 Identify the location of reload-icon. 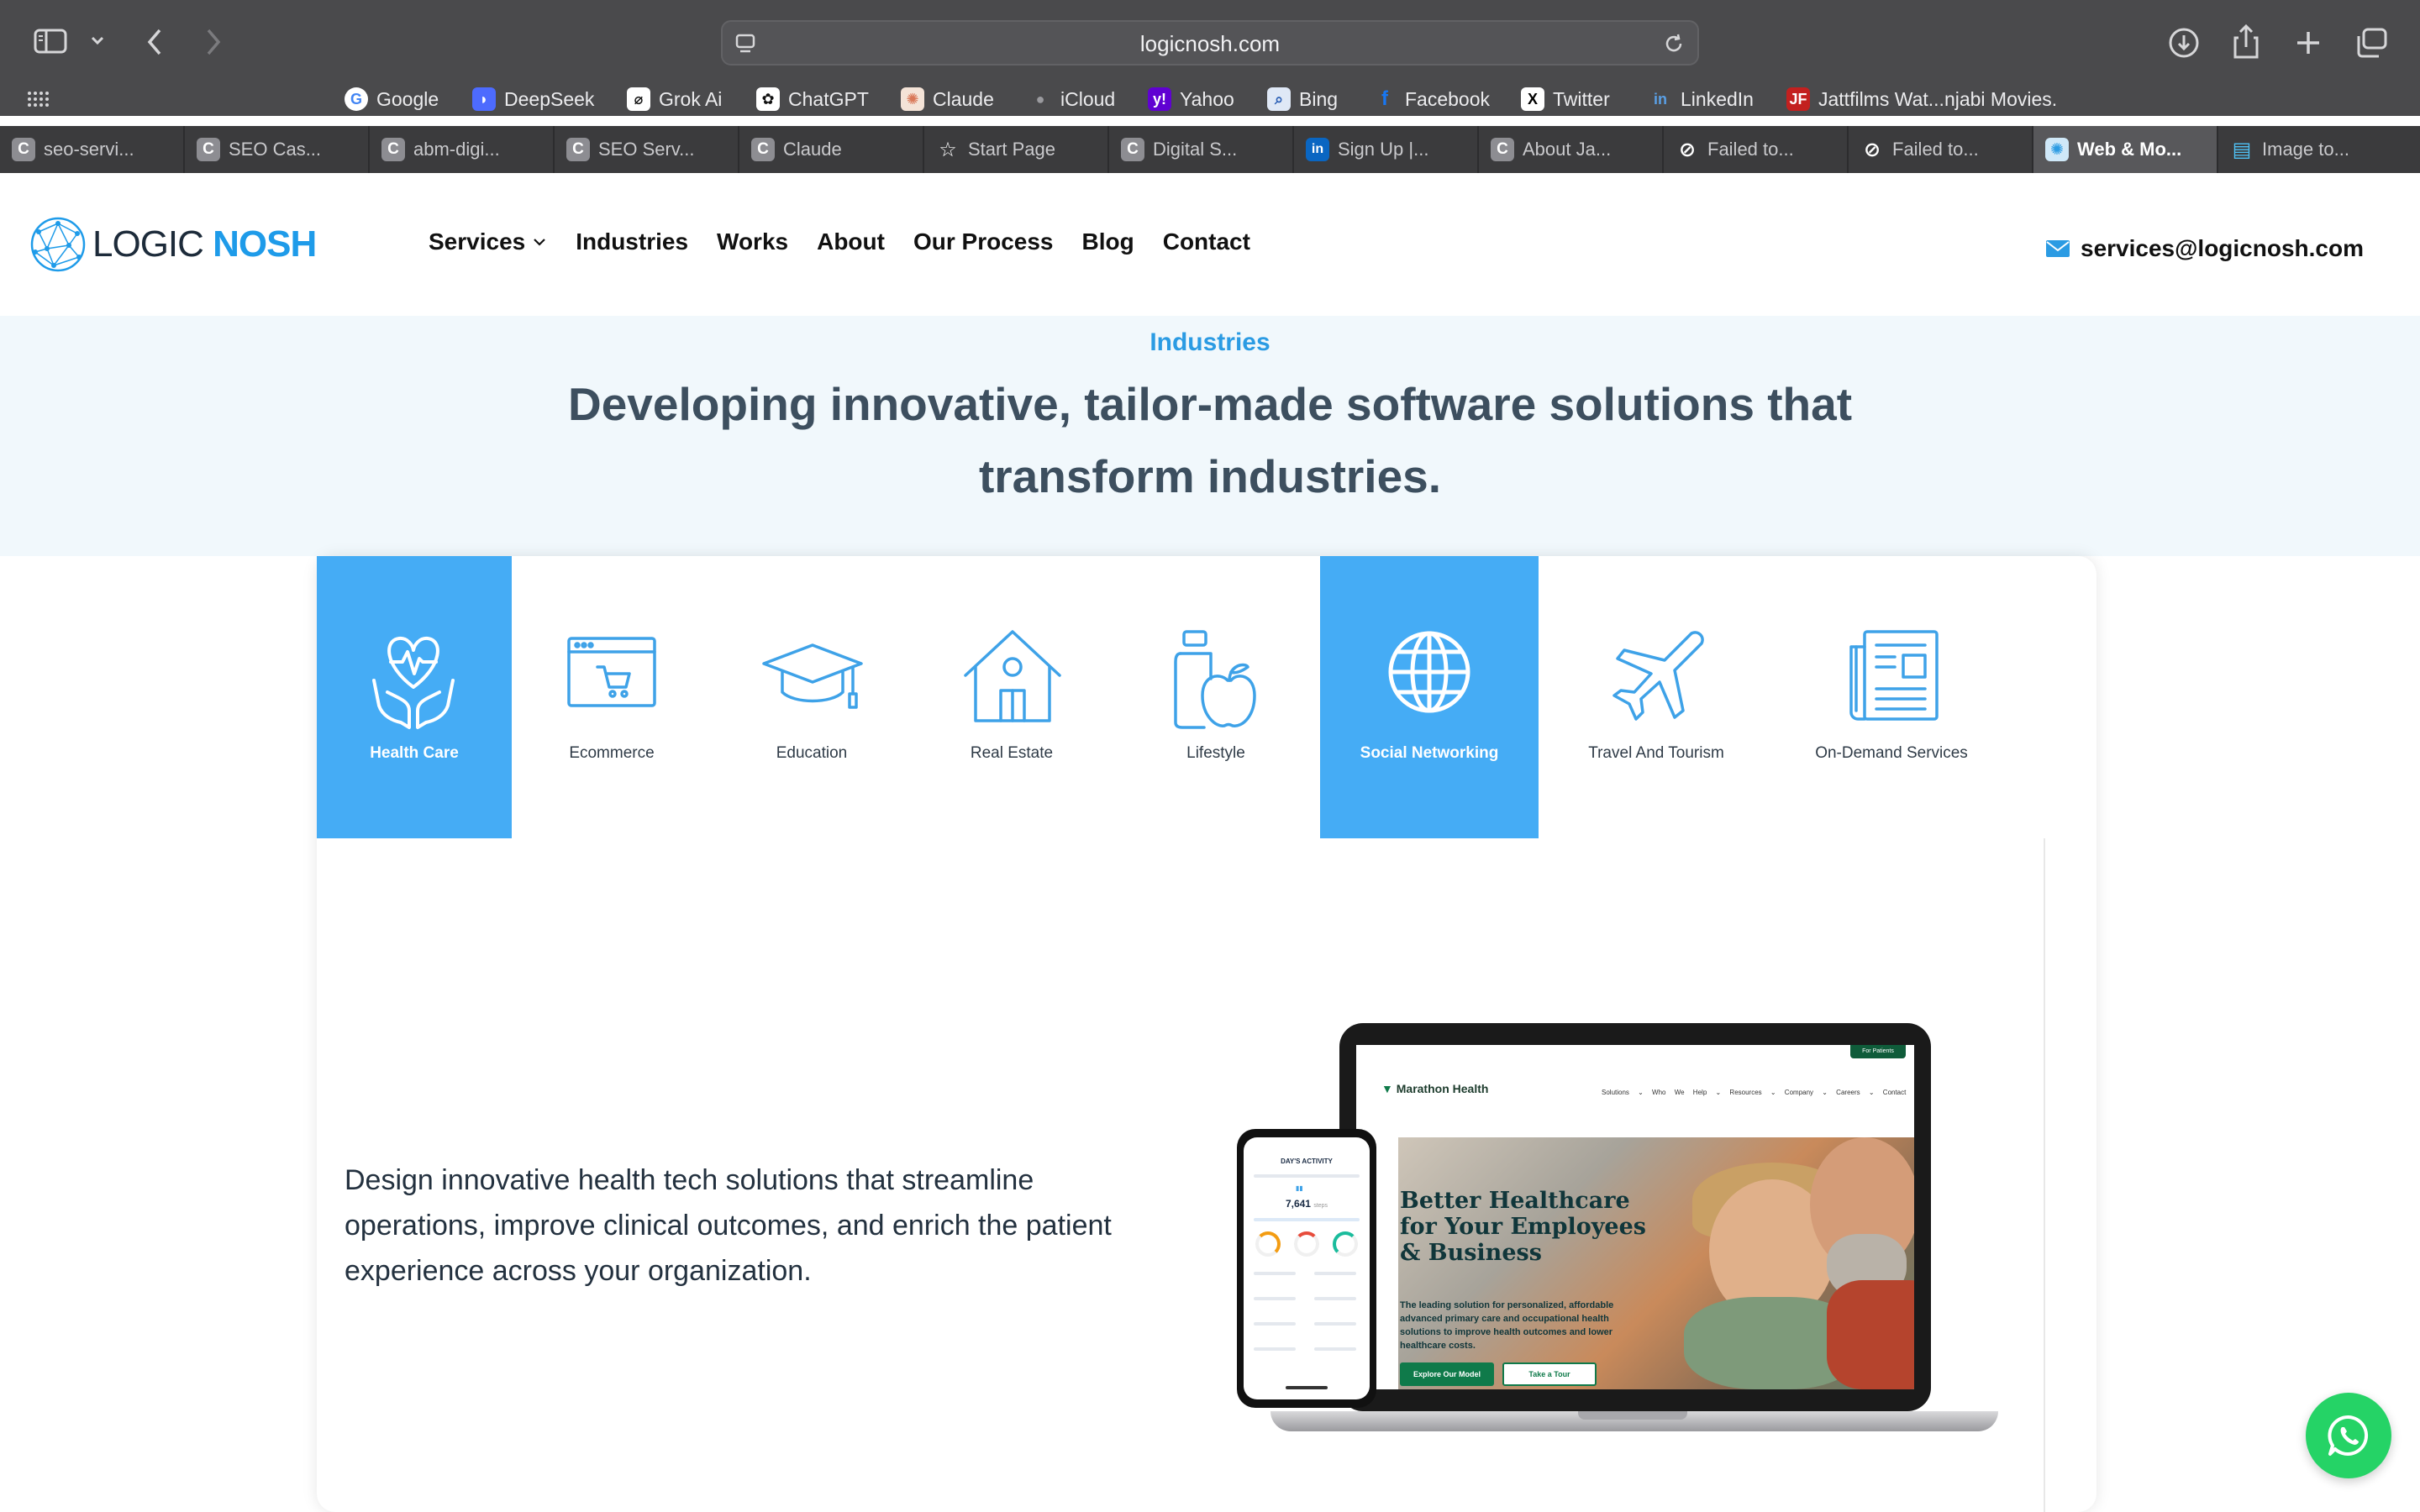
(1674, 46).